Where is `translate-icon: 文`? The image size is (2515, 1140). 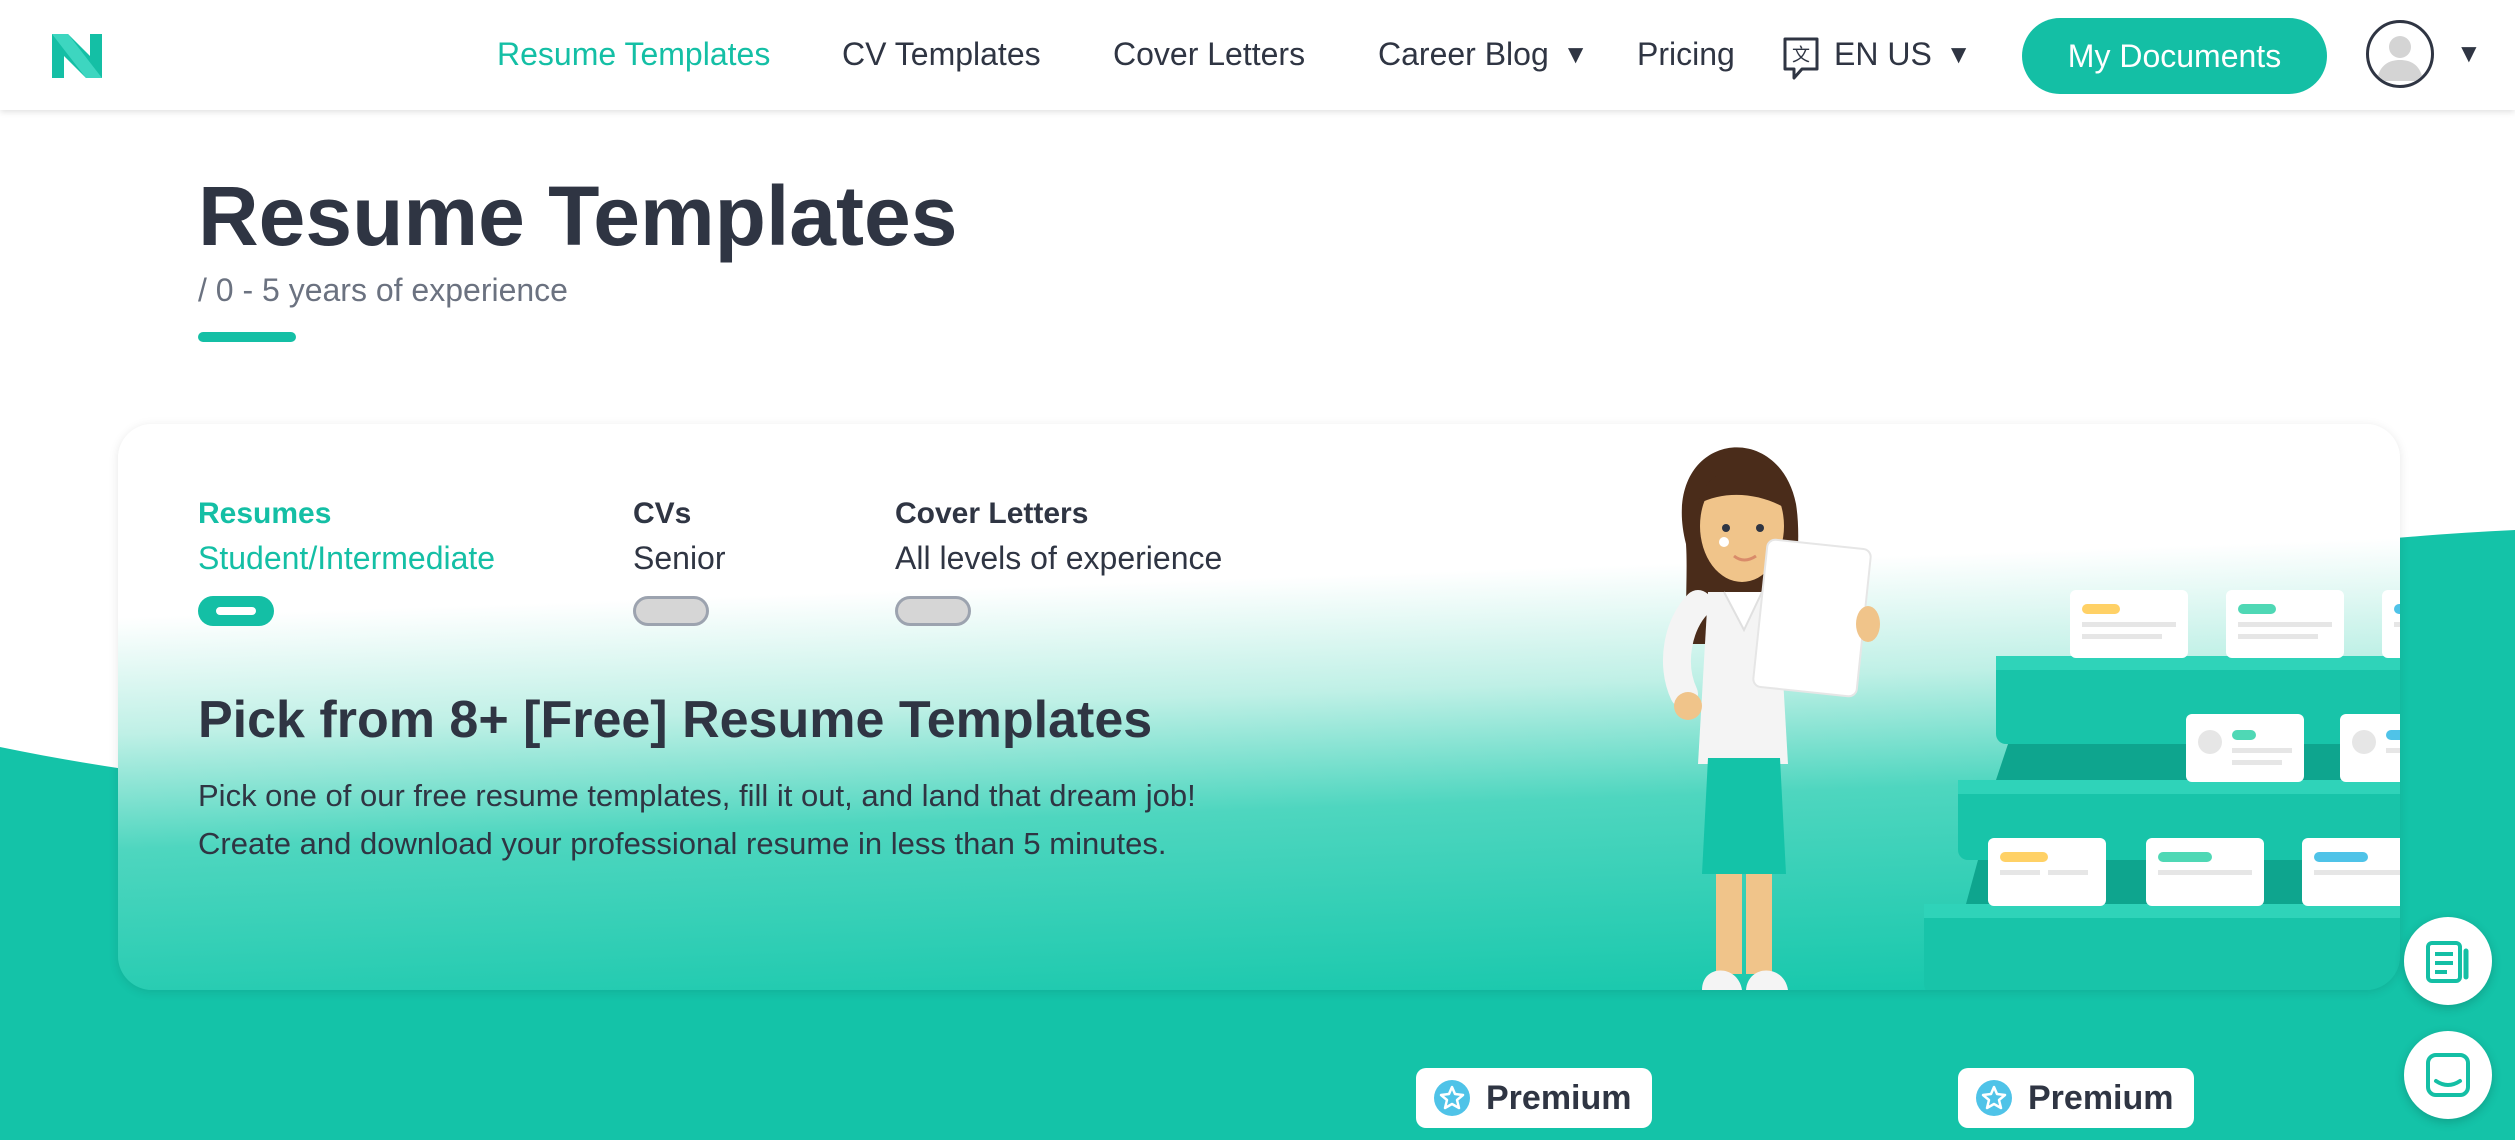 translate-icon: 文 is located at coordinates (1801, 59).